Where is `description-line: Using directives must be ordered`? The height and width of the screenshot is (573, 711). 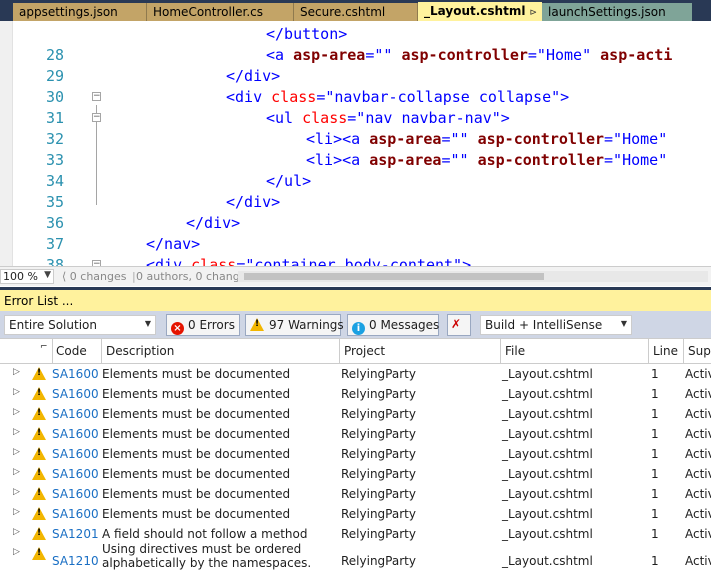 description-line: Using directives must be ordered is located at coordinates (202, 549).